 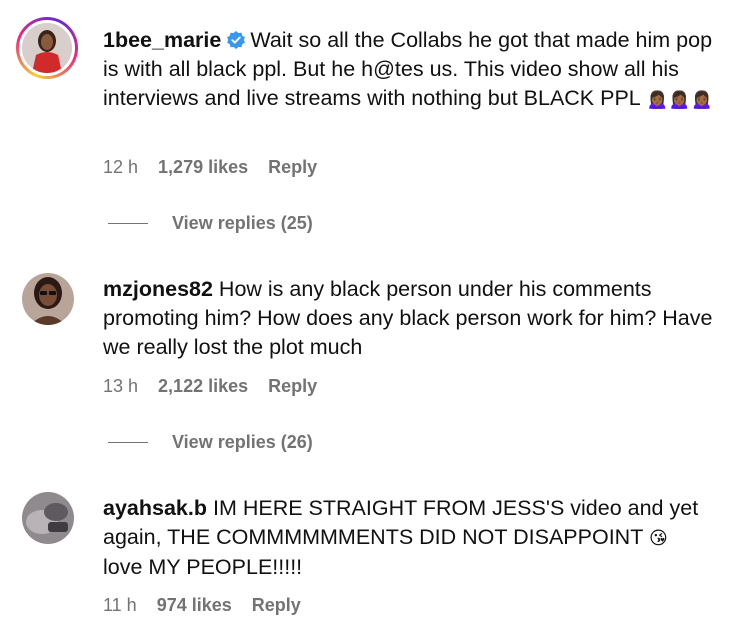 I want to click on verified-badge-icon, so click(x=236, y=40).